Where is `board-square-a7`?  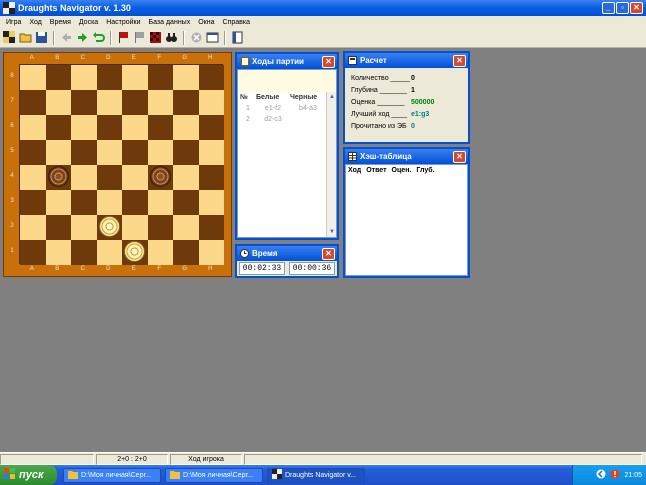
board-square-a7 is located at coordinates (33, 102).